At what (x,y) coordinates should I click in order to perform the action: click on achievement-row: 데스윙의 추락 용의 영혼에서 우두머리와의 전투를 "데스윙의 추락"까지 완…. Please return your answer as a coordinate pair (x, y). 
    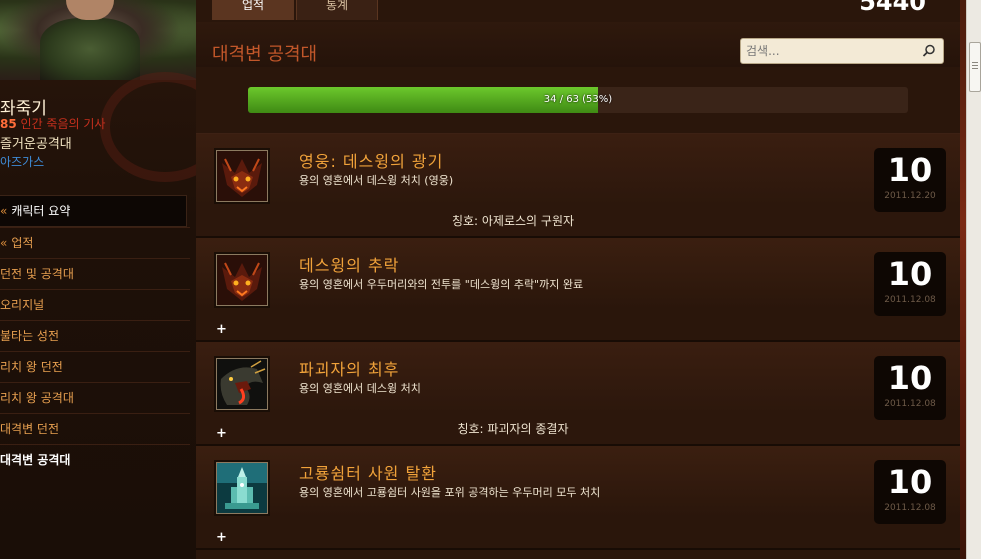
    Looking at the image, I should click on (578, 290).